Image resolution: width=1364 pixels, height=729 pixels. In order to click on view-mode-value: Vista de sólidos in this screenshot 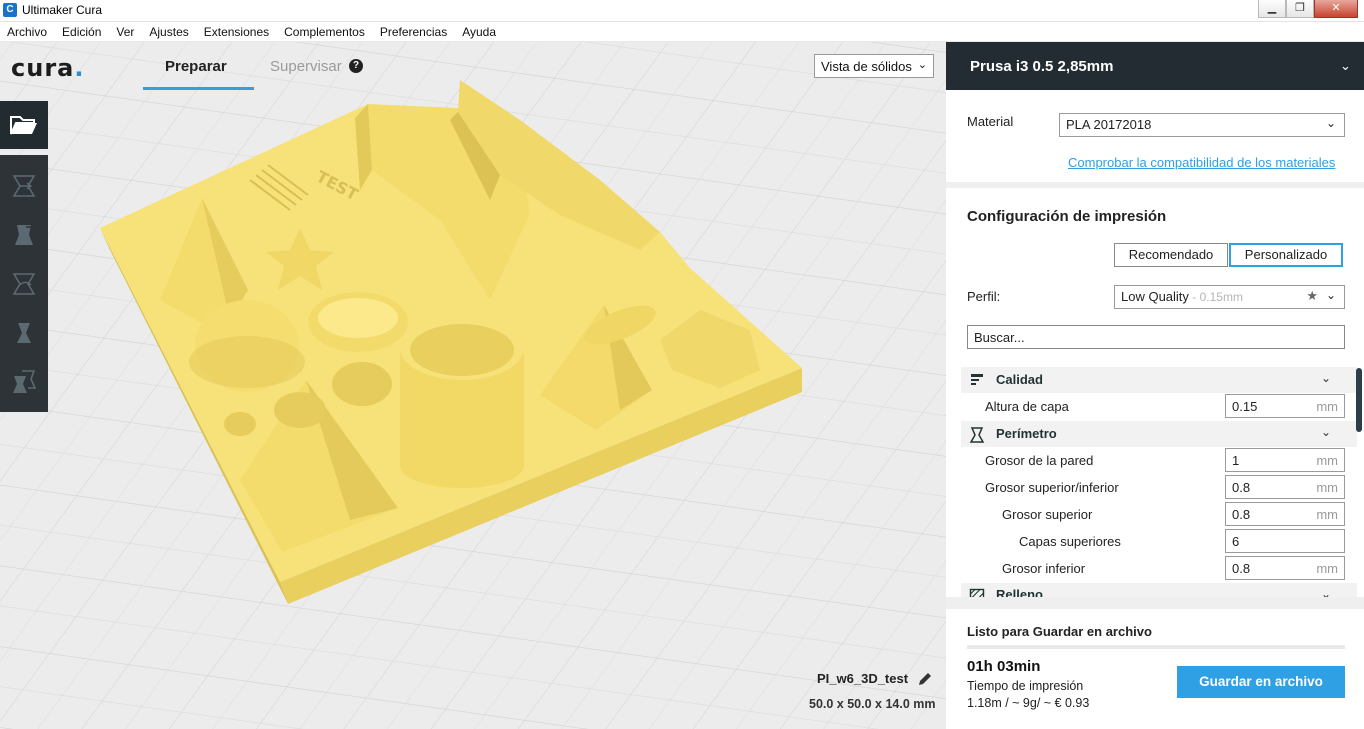, I will do `click(866, 66)`.